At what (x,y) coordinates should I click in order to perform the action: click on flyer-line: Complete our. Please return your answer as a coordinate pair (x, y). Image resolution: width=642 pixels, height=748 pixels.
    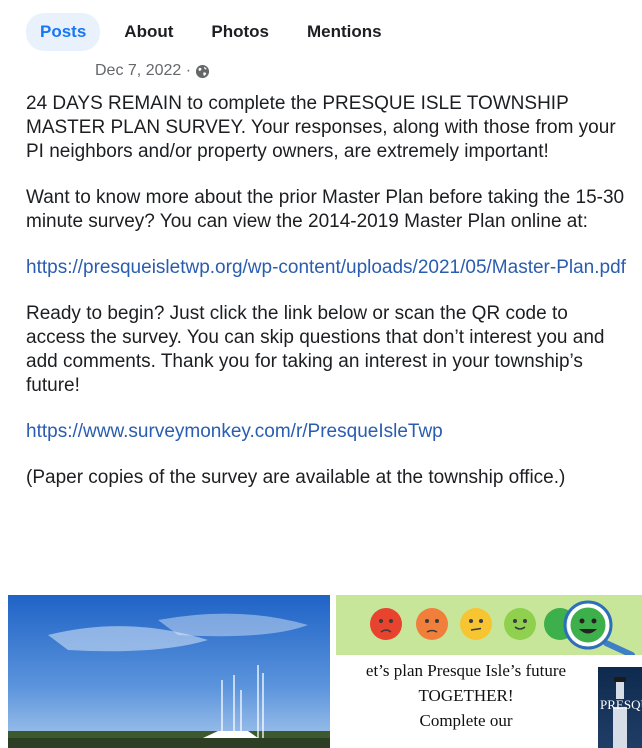
    Looking at the image, I should click on (466, 720).